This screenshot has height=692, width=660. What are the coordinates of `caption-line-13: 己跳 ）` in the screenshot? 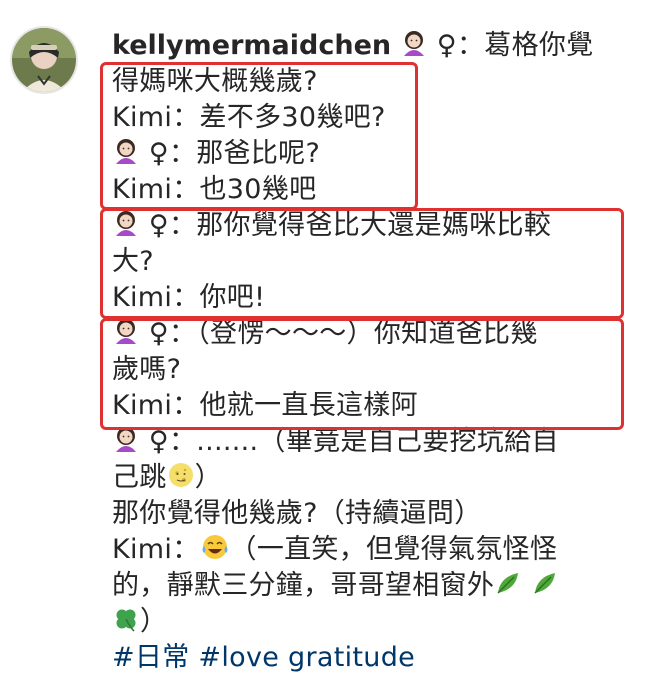 It's located at (374, 478).